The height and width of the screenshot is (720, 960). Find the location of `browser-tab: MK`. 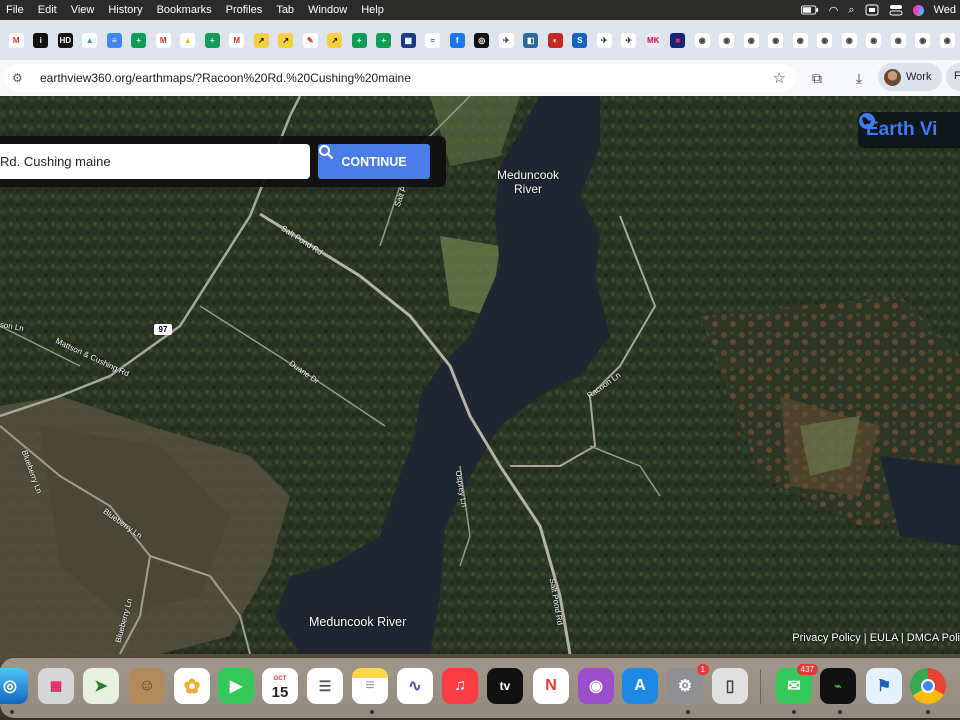

browser-tab: MK is located at coordinates (653, 40).